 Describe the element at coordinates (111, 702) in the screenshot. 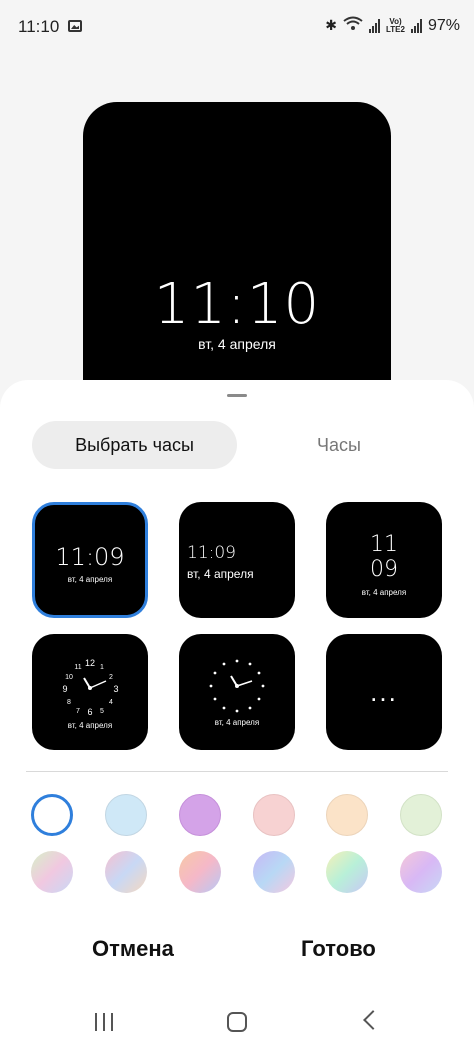

I see `svg-text: 4` at that location.